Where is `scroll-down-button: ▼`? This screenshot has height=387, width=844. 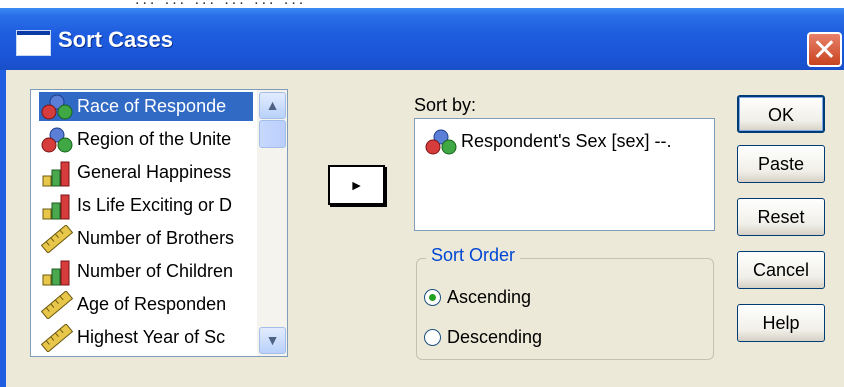 scroll-down-button: ▼ is located at coordinates (272, 340).